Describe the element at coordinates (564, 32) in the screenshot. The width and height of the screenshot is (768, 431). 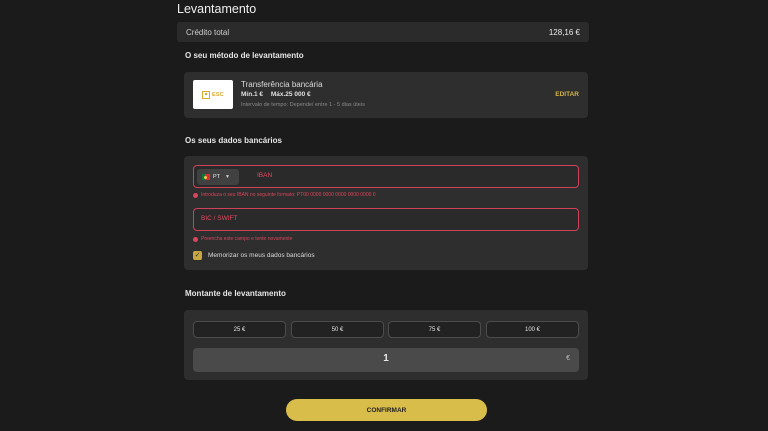
I see `credit-value: 128,16 €` at that location.